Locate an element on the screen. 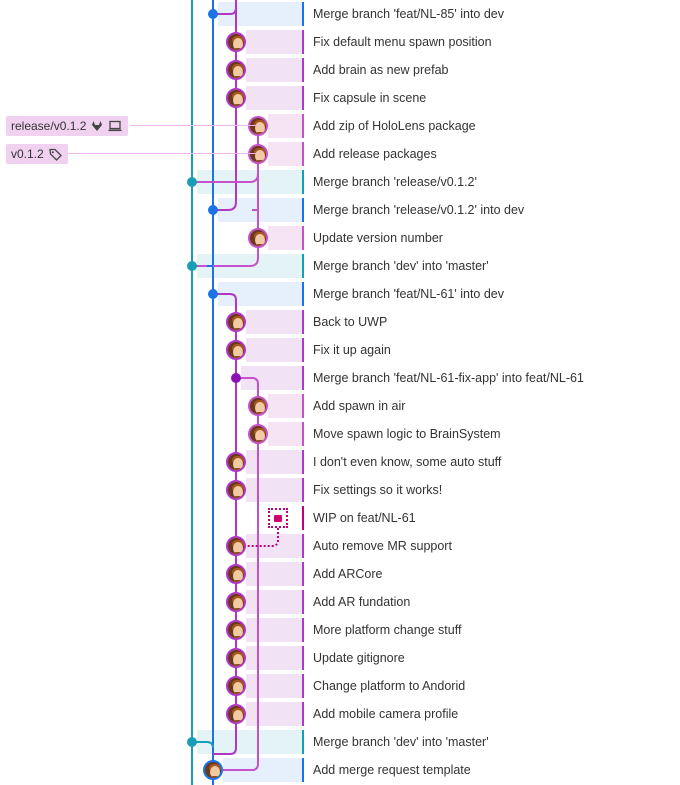  commit-message: Fix it up again is located at coordinates (352, 350).